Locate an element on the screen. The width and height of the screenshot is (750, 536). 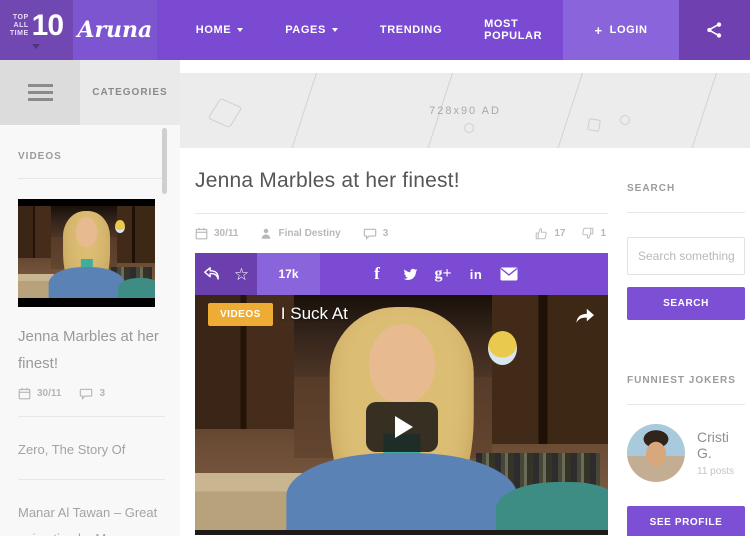
share-count: 17k is located at coordinates (288, 274).